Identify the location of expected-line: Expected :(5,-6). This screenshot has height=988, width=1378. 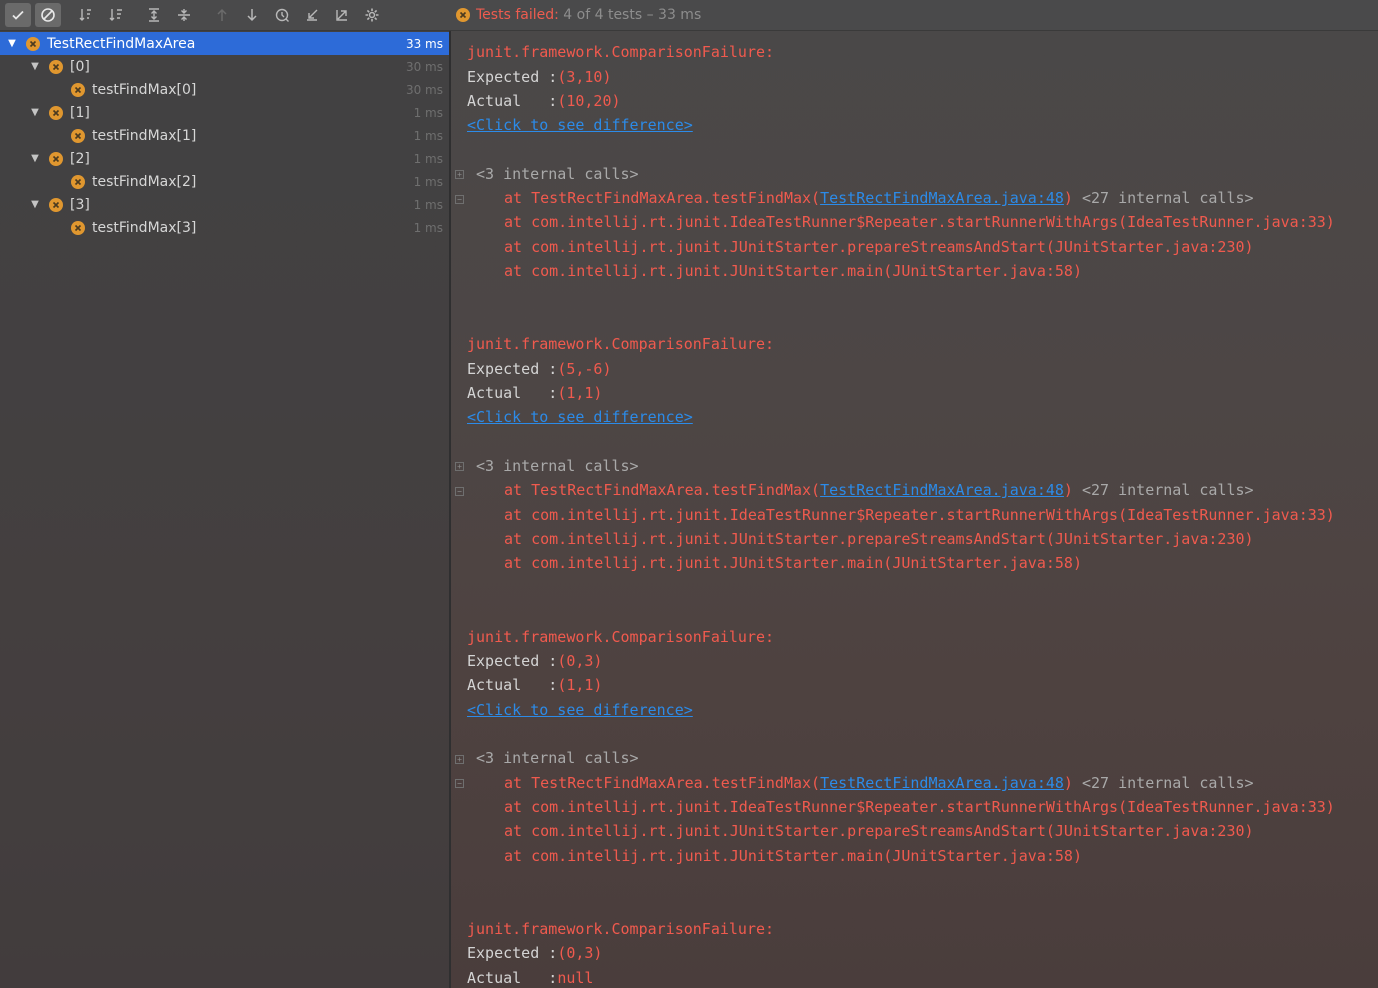
(539, 369).